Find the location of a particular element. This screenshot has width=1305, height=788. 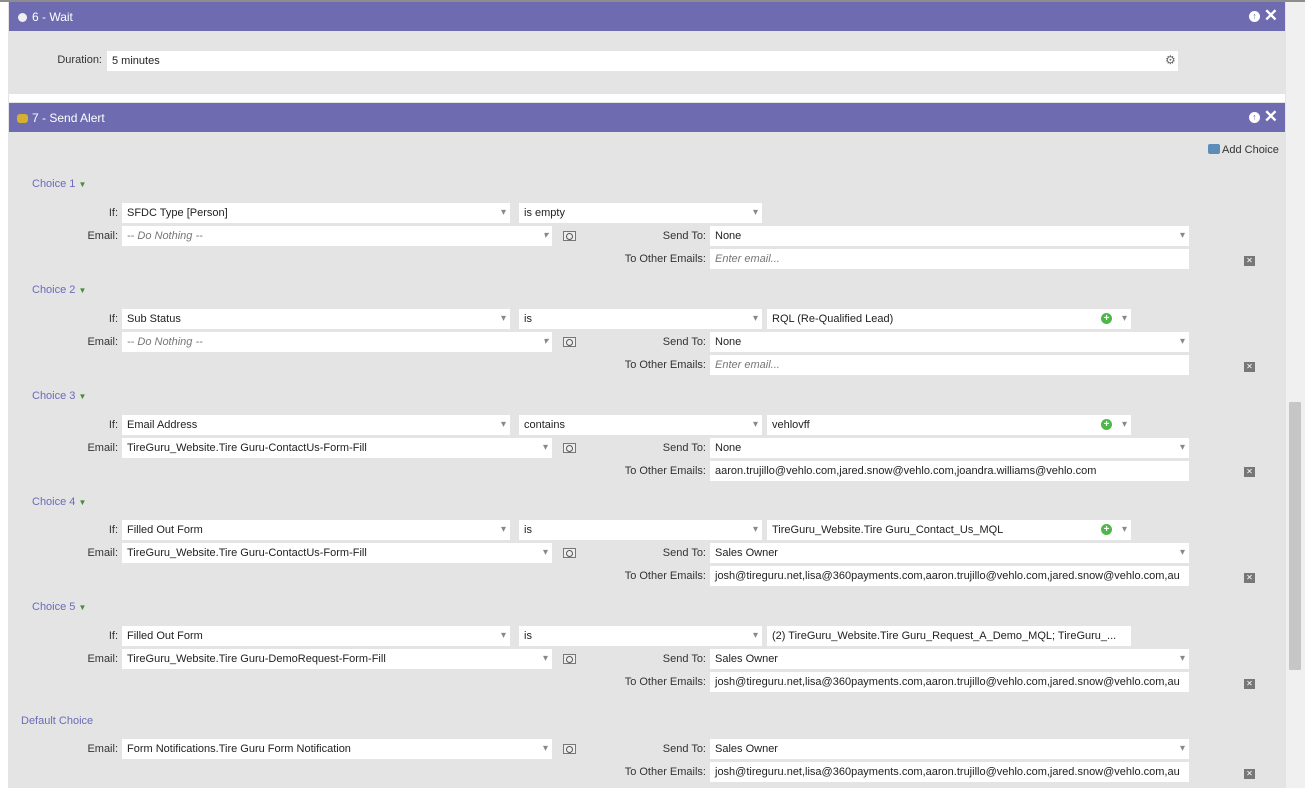

scrollbar-thumb is located at coordinates (1295, 536).